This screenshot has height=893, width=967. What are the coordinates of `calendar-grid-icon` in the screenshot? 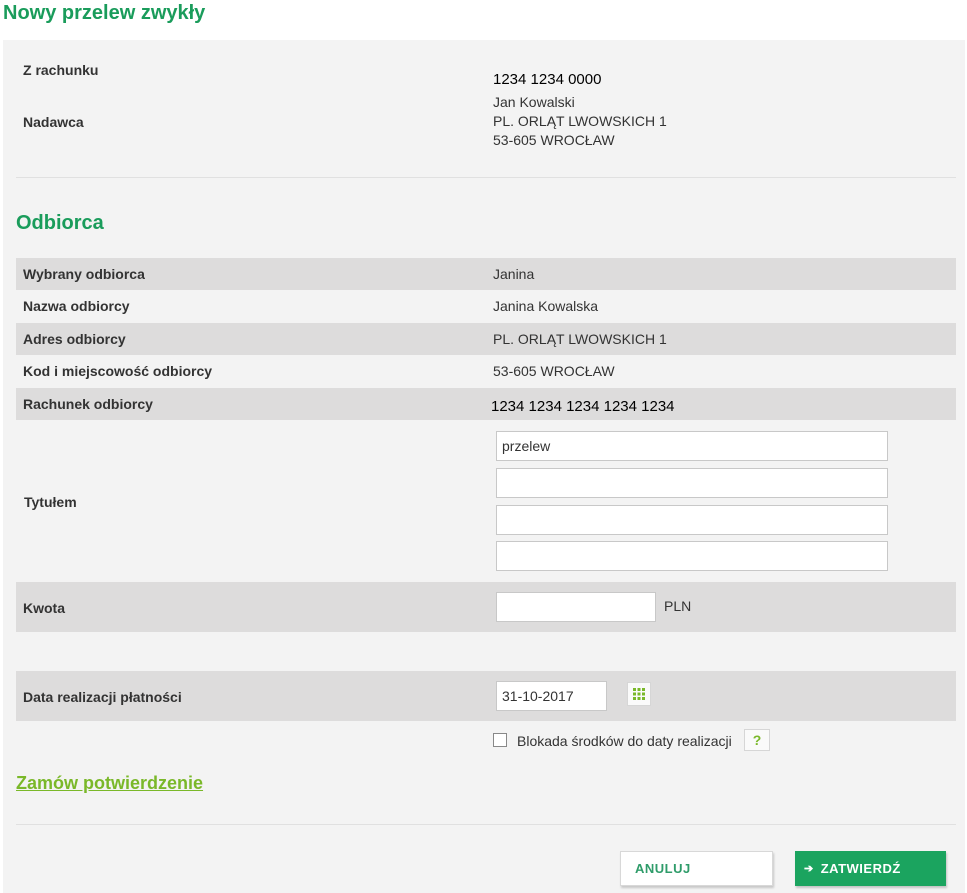 It's located at (639, 694).